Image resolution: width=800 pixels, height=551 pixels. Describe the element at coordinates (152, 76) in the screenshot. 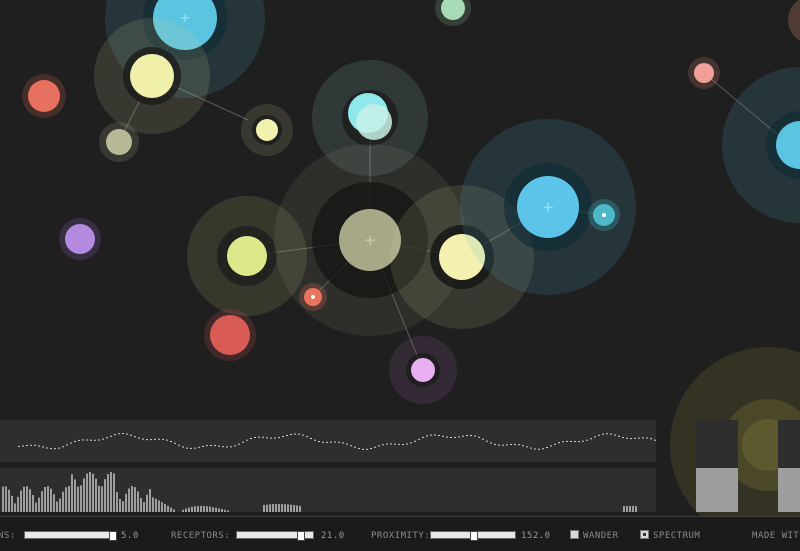

I see `particle-node-yellow-left` at that location.